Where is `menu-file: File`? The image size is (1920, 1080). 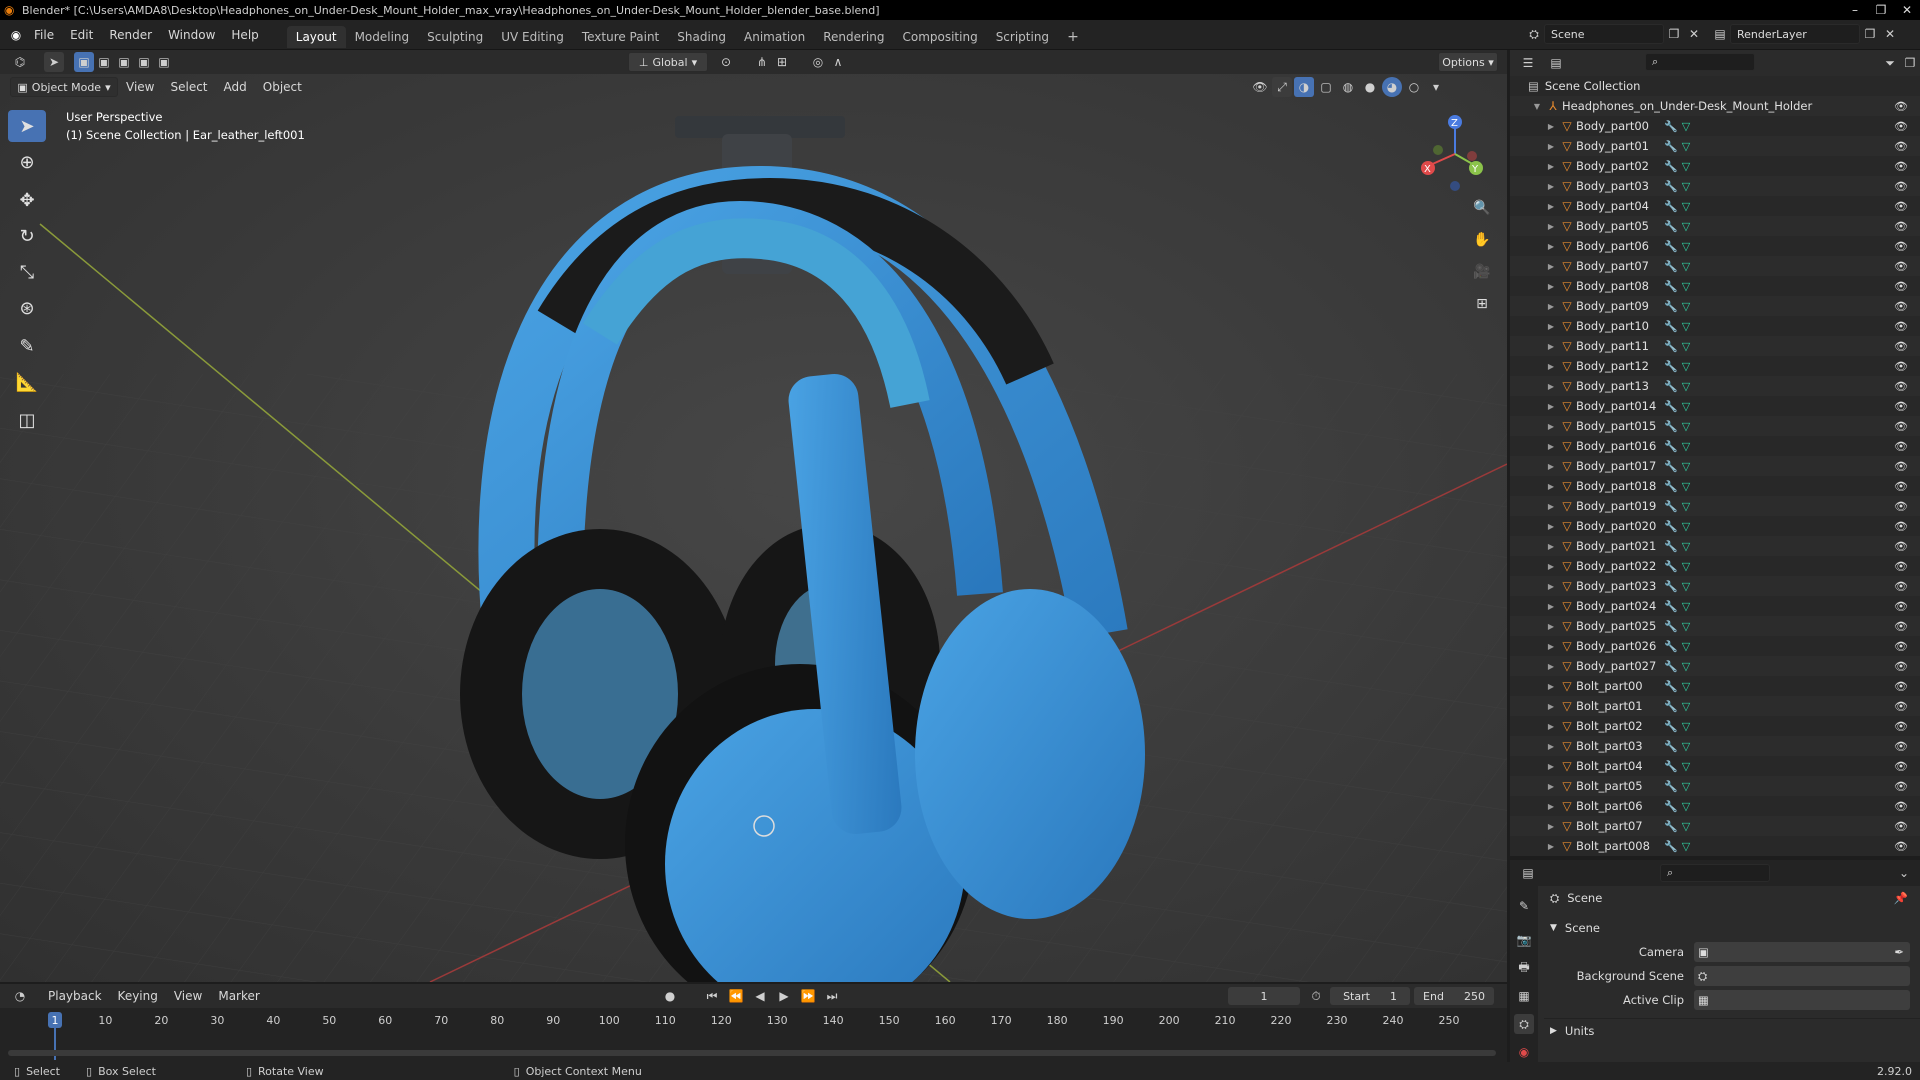
menu-file: File is located at coordinates (44, 35).